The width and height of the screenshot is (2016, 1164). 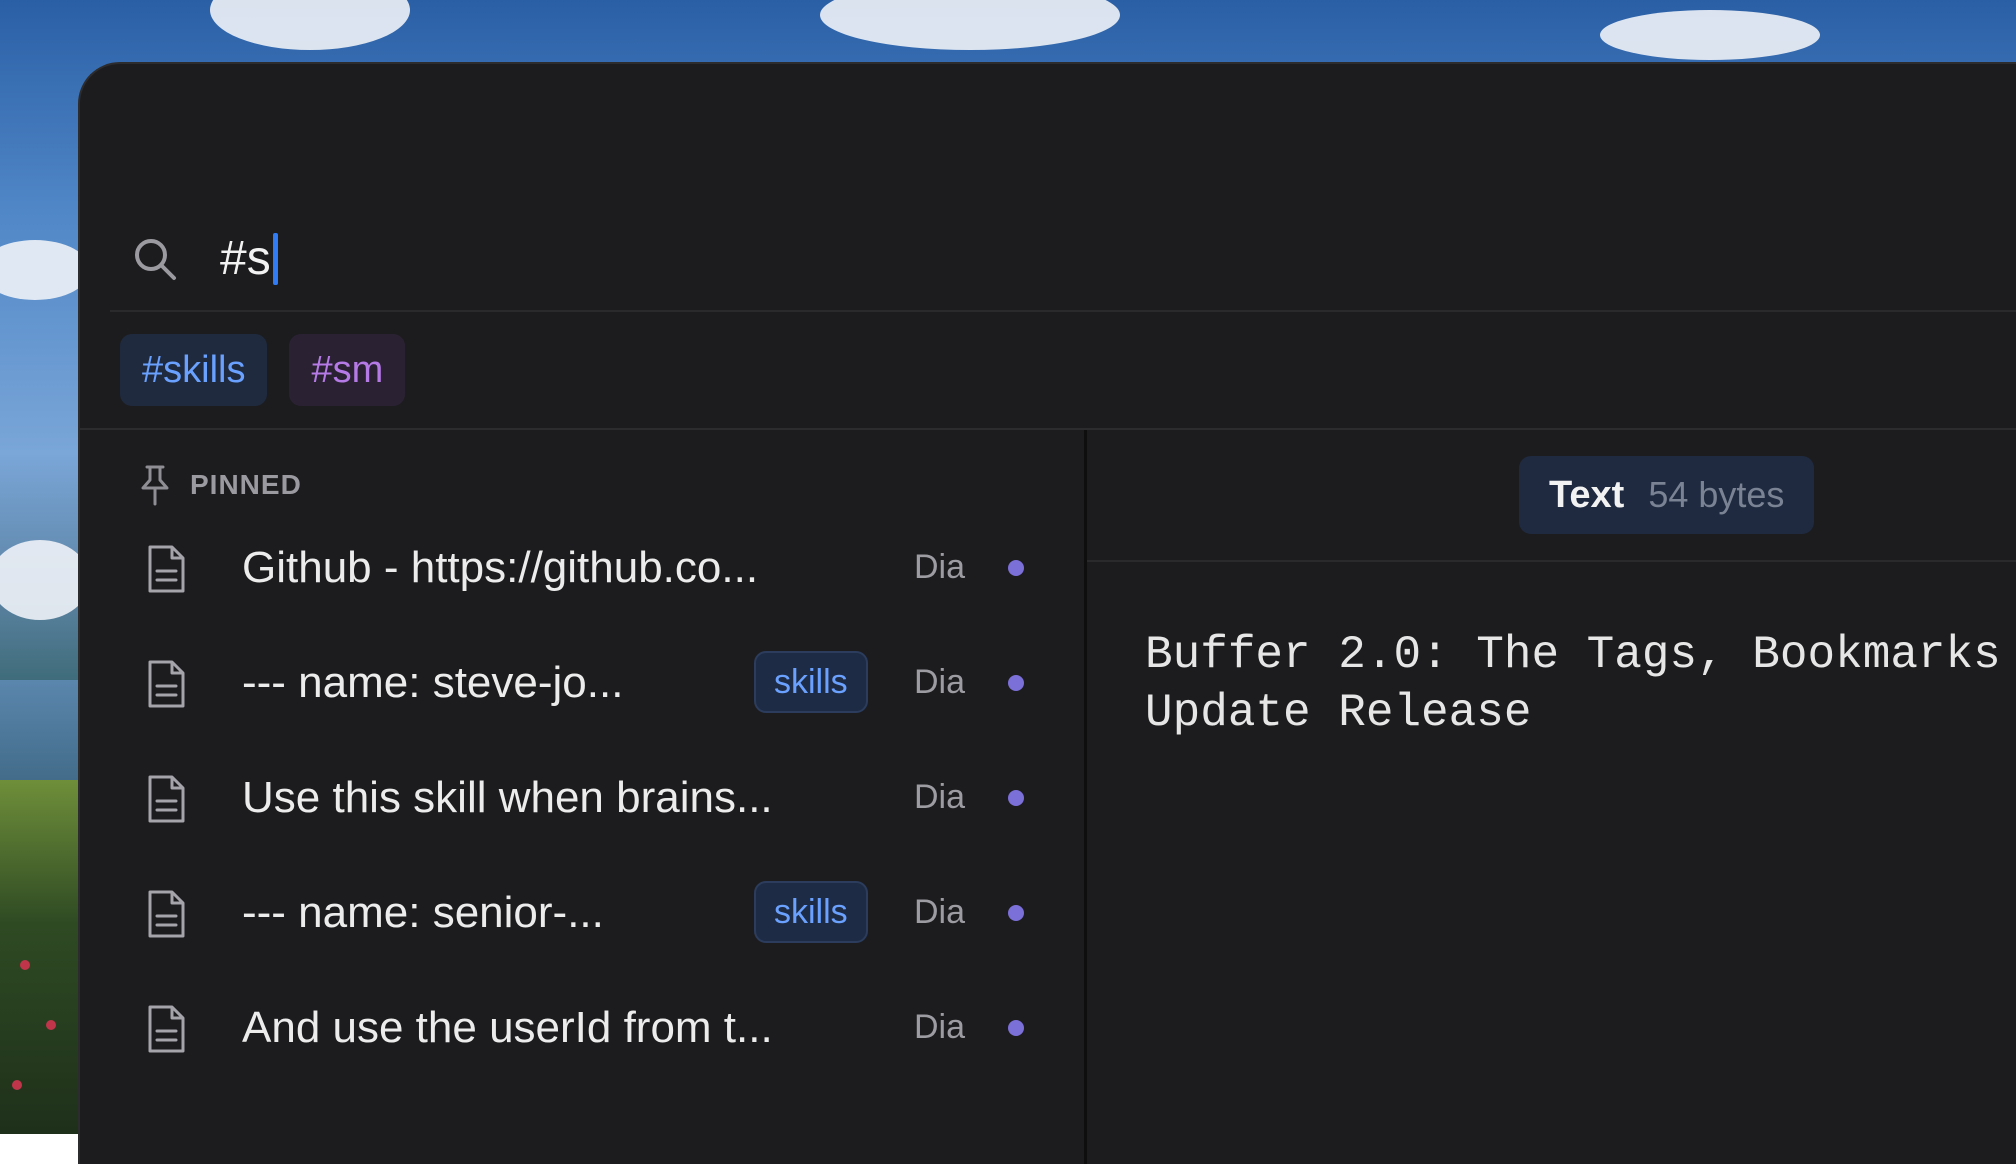 What do you see at coordinates (155, 485) in the screenshot?
I see `pin-icon` at bounding box center [155, 485].